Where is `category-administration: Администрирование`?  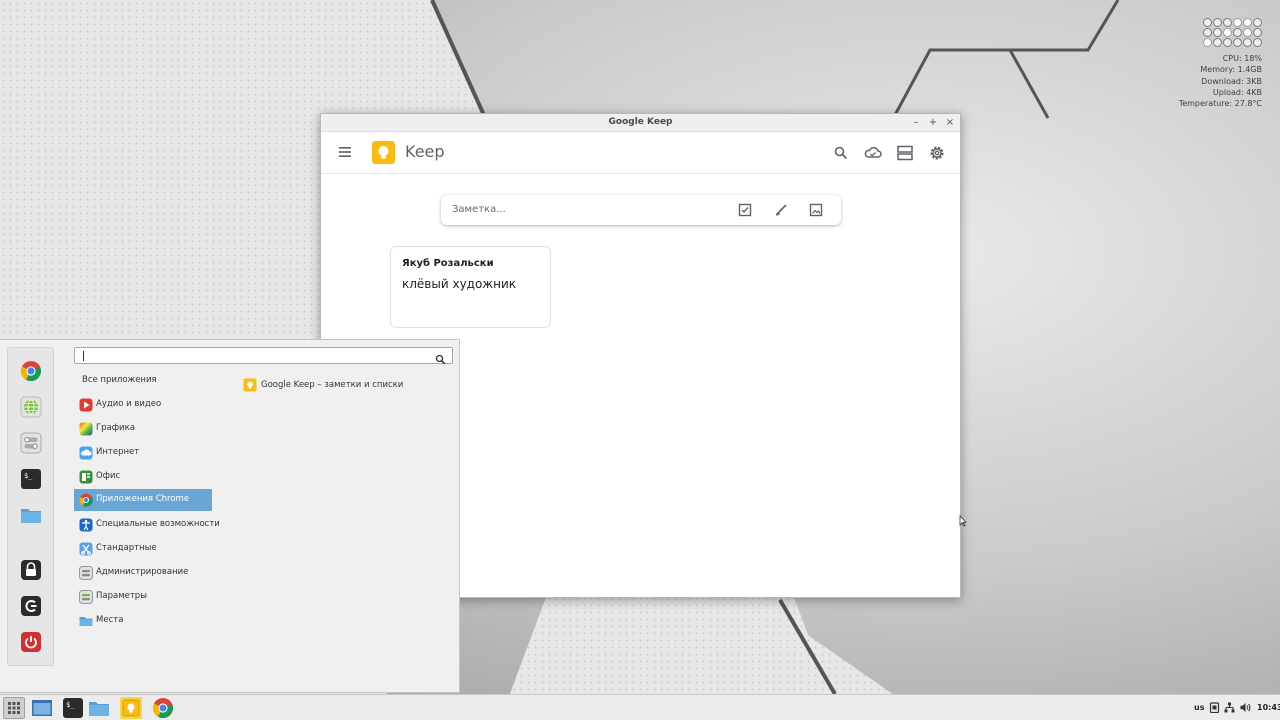
category-administration: Администрирование is located at coordinates (143, 573).